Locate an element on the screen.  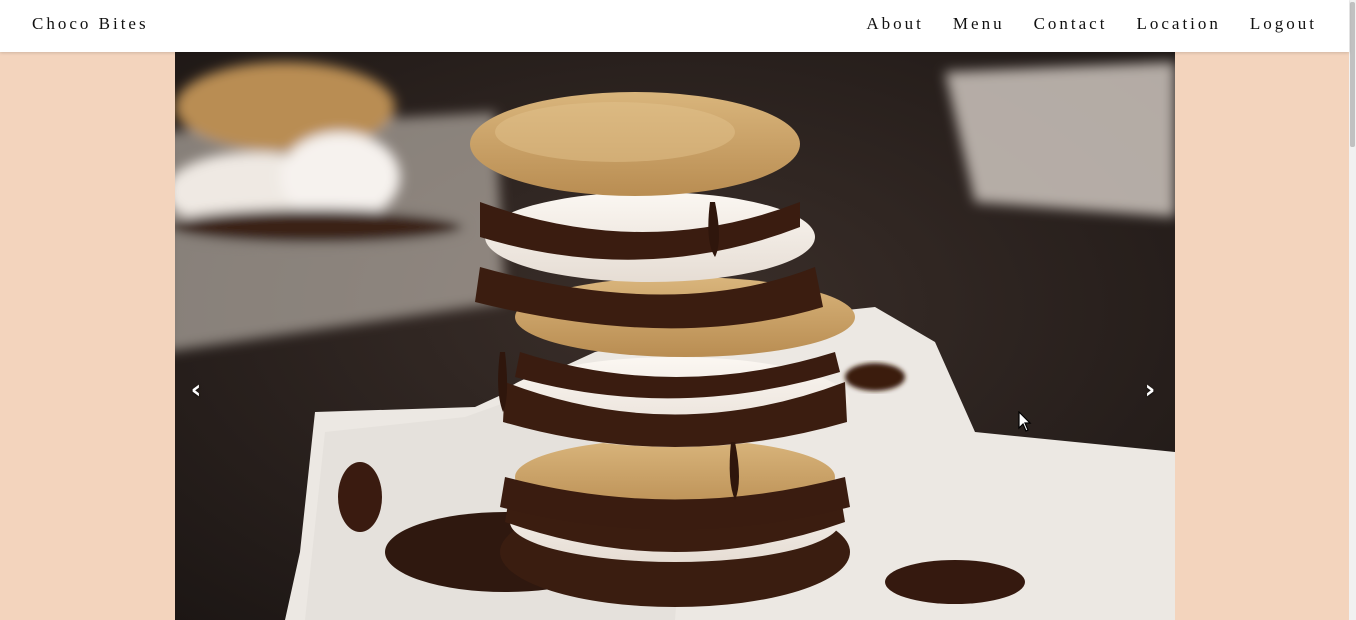
brand-name: Choco Bites is located at coordinates (90, 24).